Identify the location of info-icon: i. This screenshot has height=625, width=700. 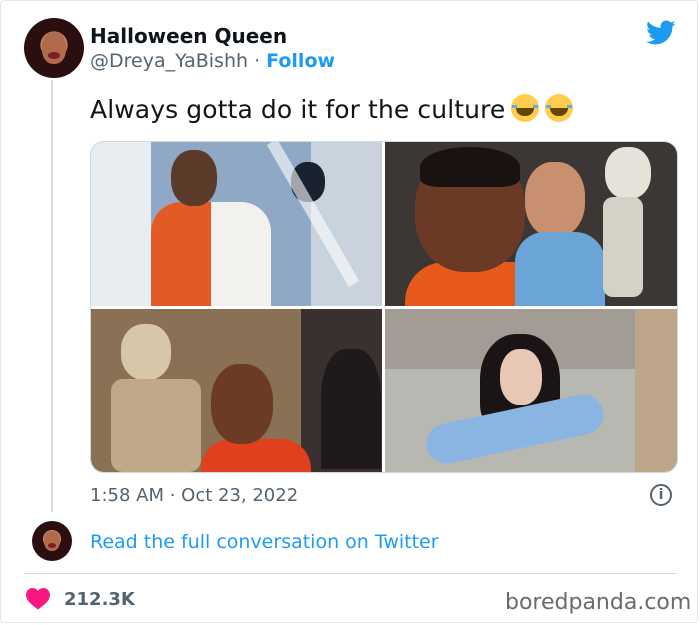
(661, 495).